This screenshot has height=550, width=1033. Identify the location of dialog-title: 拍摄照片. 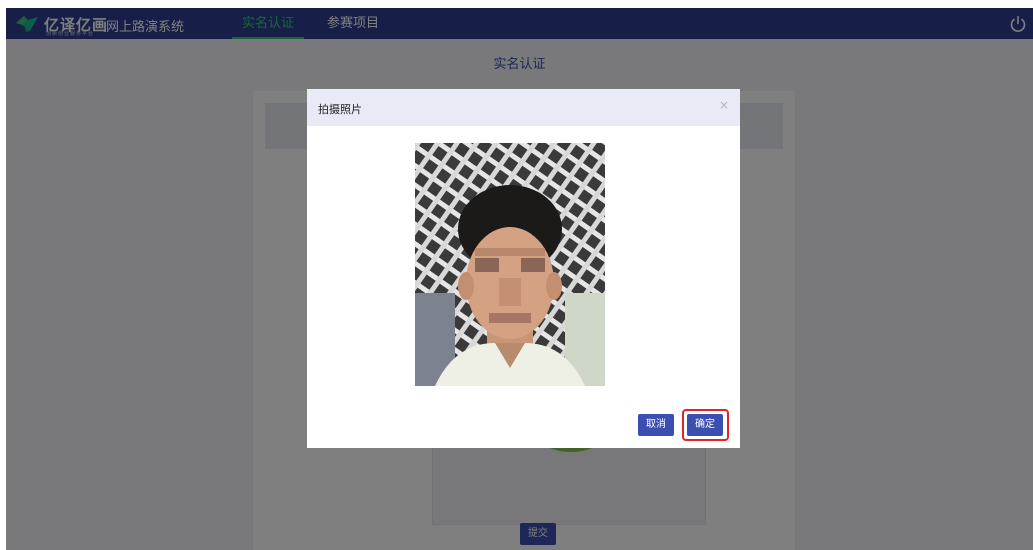
(340, 109).